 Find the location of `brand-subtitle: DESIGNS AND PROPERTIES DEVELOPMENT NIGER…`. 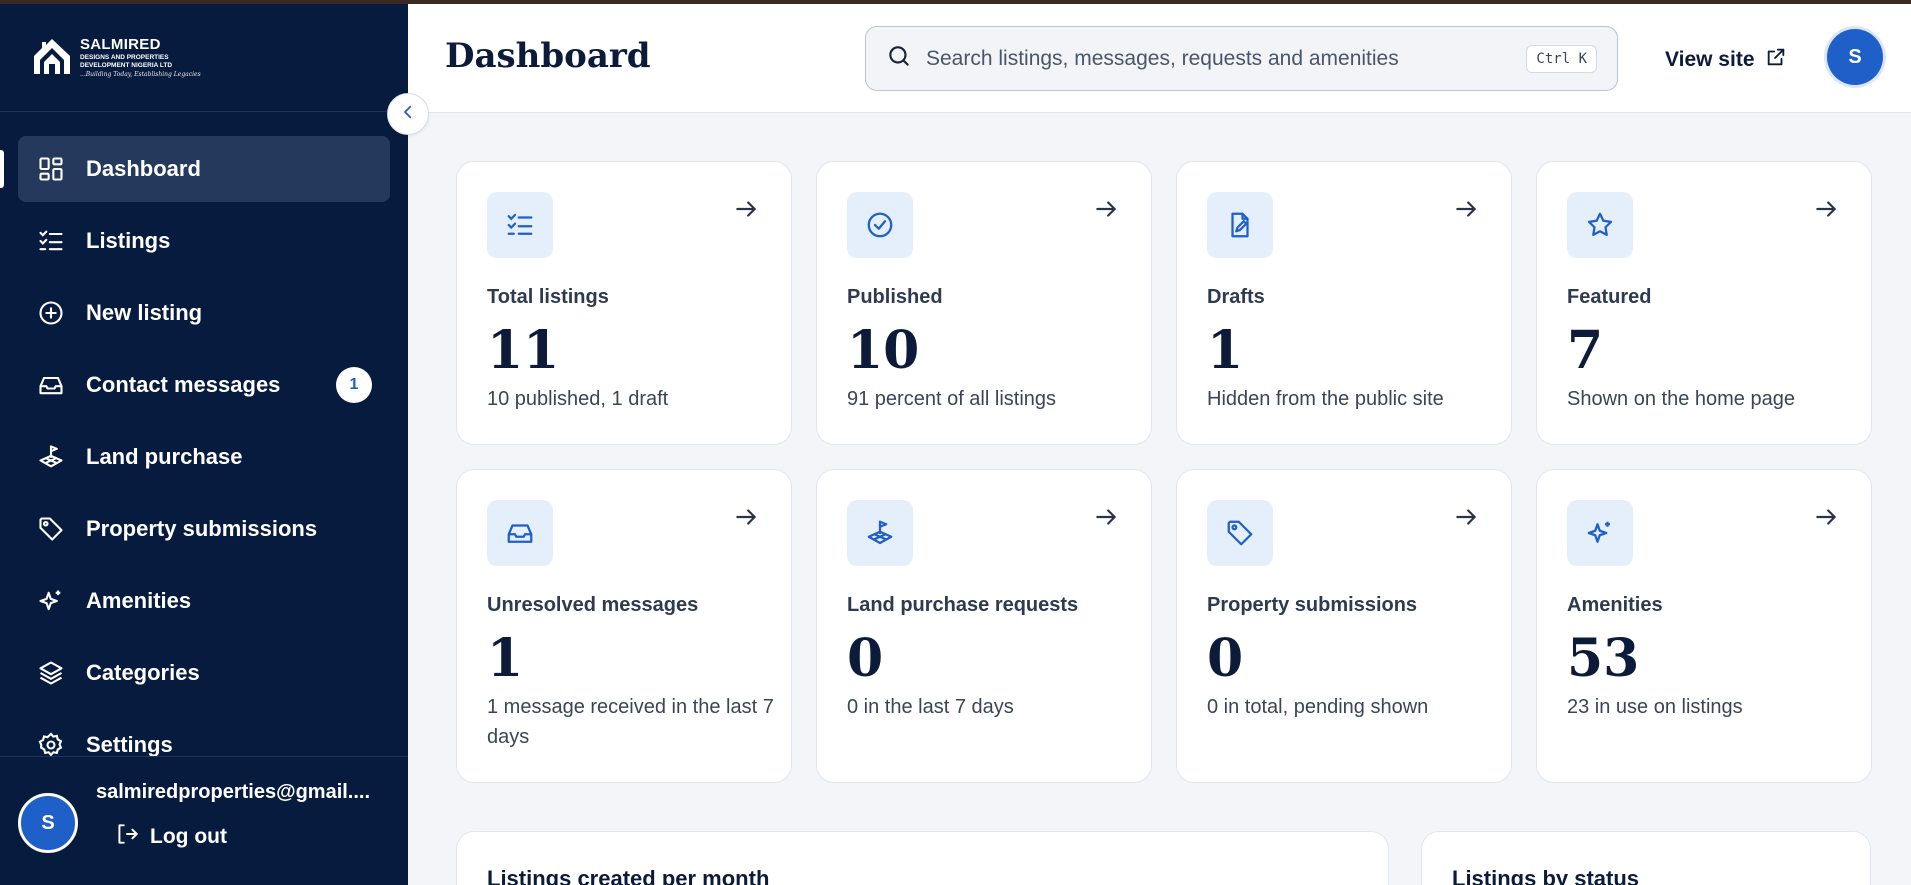

brand-subtitle: DESIGNS AND PROPERTIES DEVELOPMENT NIGER… is located at coordinates (126, 61).